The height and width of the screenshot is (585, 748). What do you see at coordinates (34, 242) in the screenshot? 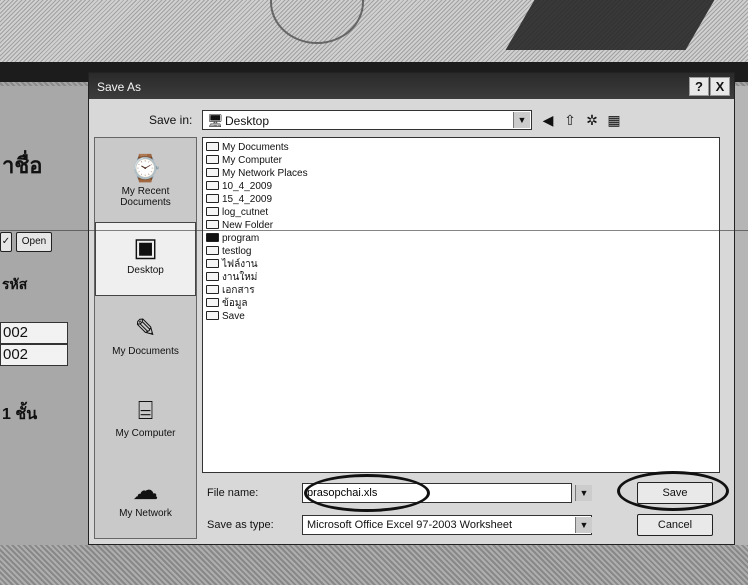
I see `background-open-button: Open` at bounding box center [34, 242].